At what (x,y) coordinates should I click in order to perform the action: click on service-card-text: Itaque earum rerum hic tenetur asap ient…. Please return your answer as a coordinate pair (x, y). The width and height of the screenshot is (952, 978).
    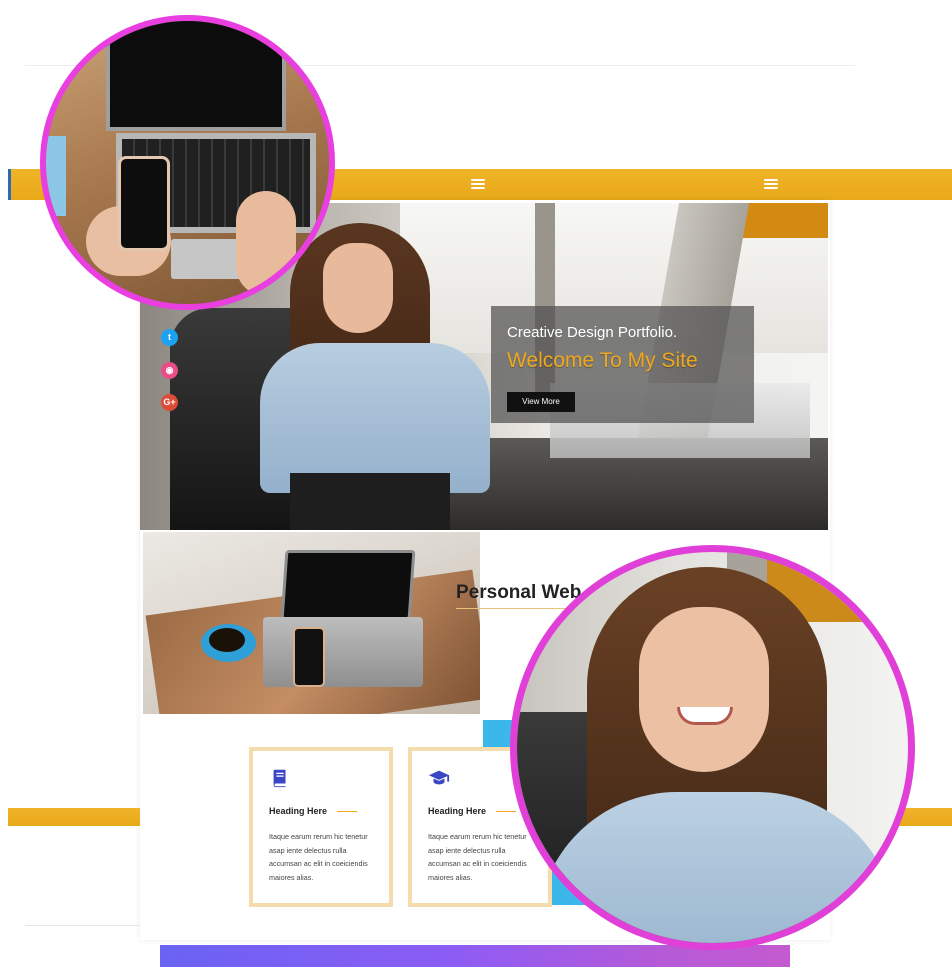
    Looking at the image, I should click on (318, 857).